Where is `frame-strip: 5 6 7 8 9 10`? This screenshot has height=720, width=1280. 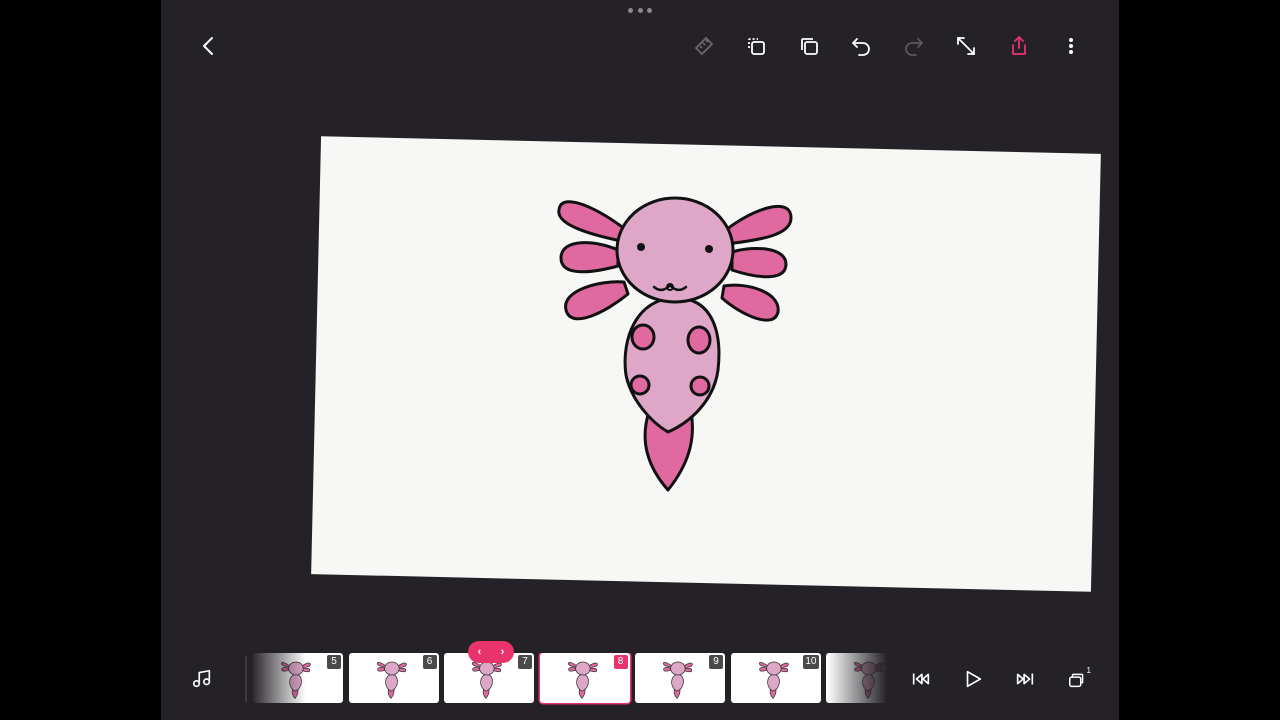 frame-strip: 5 6 7 8 9 10 is located at coordinates (569, 679).